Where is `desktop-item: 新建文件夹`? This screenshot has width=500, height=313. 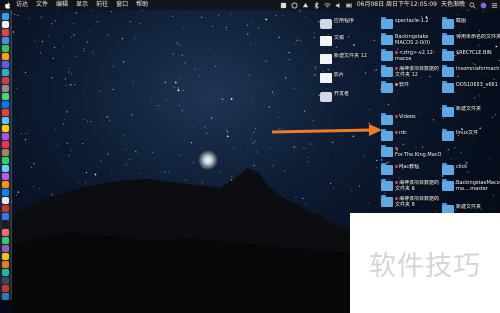
desktop-item: 新建文件夹 is located at coordinates (471, 114).